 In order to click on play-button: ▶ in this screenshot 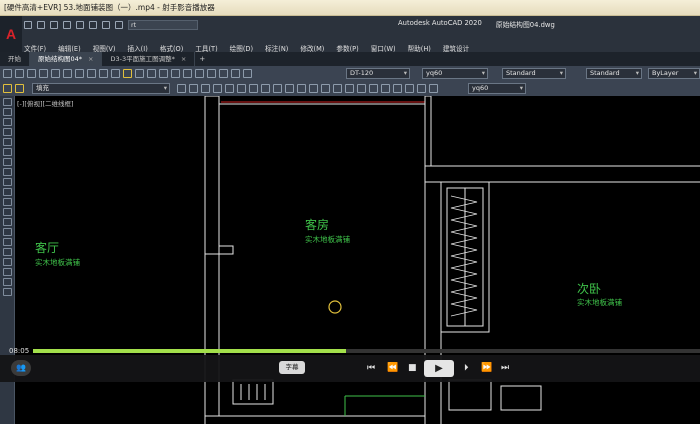, I will do `click(439, 368)`.